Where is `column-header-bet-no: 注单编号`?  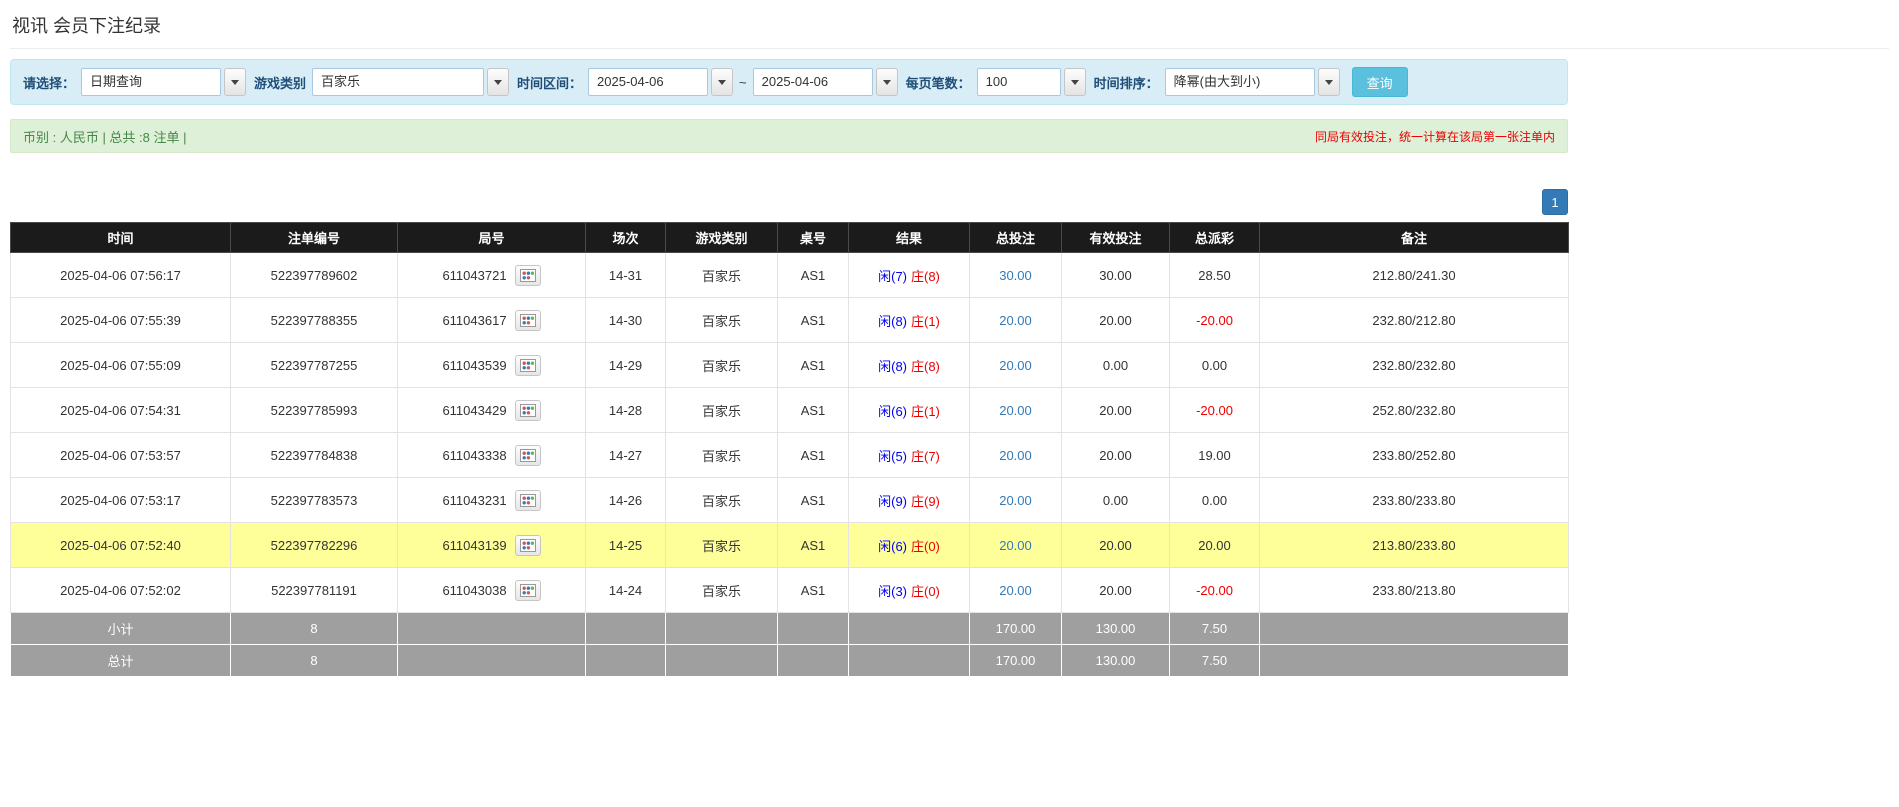 column-header-bet-no: 注单编号 is located at coordinates (314, 237).